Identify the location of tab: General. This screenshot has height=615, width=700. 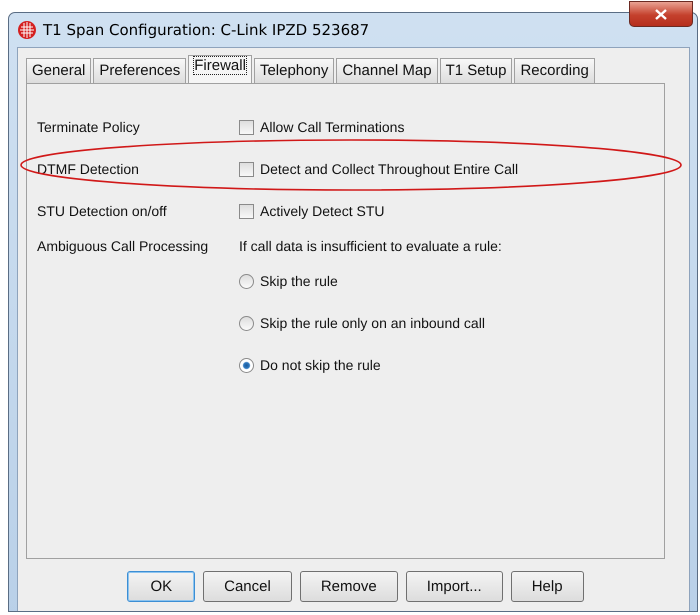
(59, 70).